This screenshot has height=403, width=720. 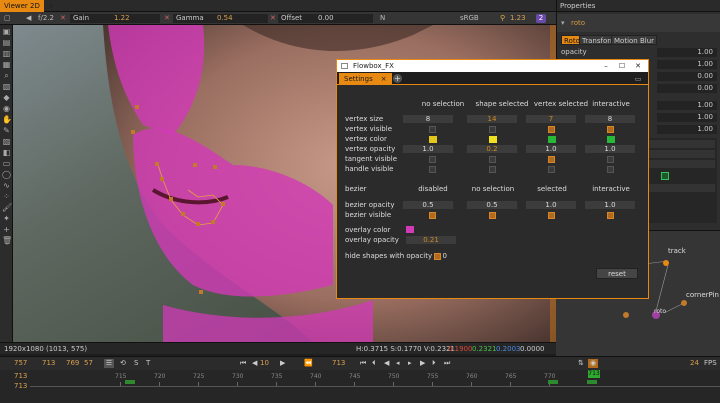 I want to click on vertex-opacity-field: 0.2, so click(x=492, y=149).